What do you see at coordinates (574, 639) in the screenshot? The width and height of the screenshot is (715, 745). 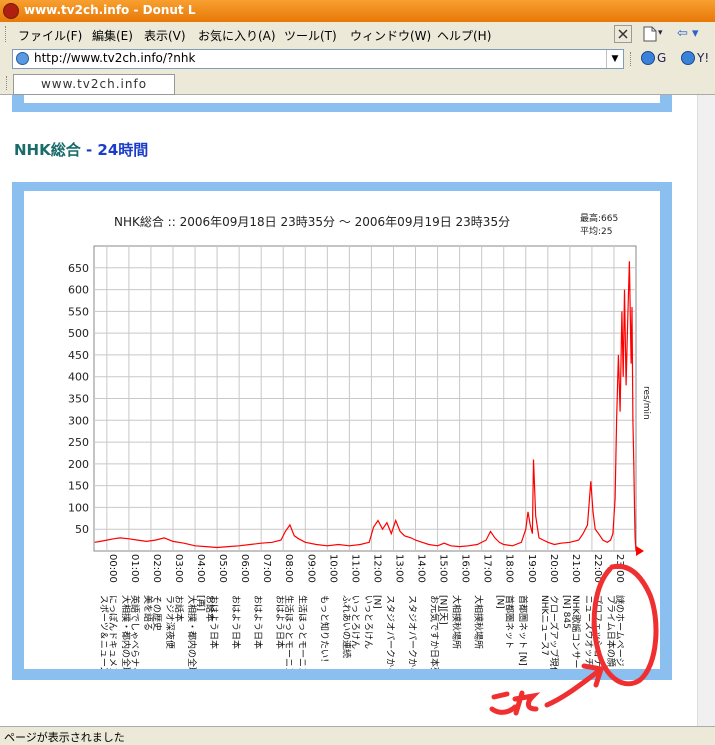 I see `handwritten-annotation` at bounding box center [574, 639].